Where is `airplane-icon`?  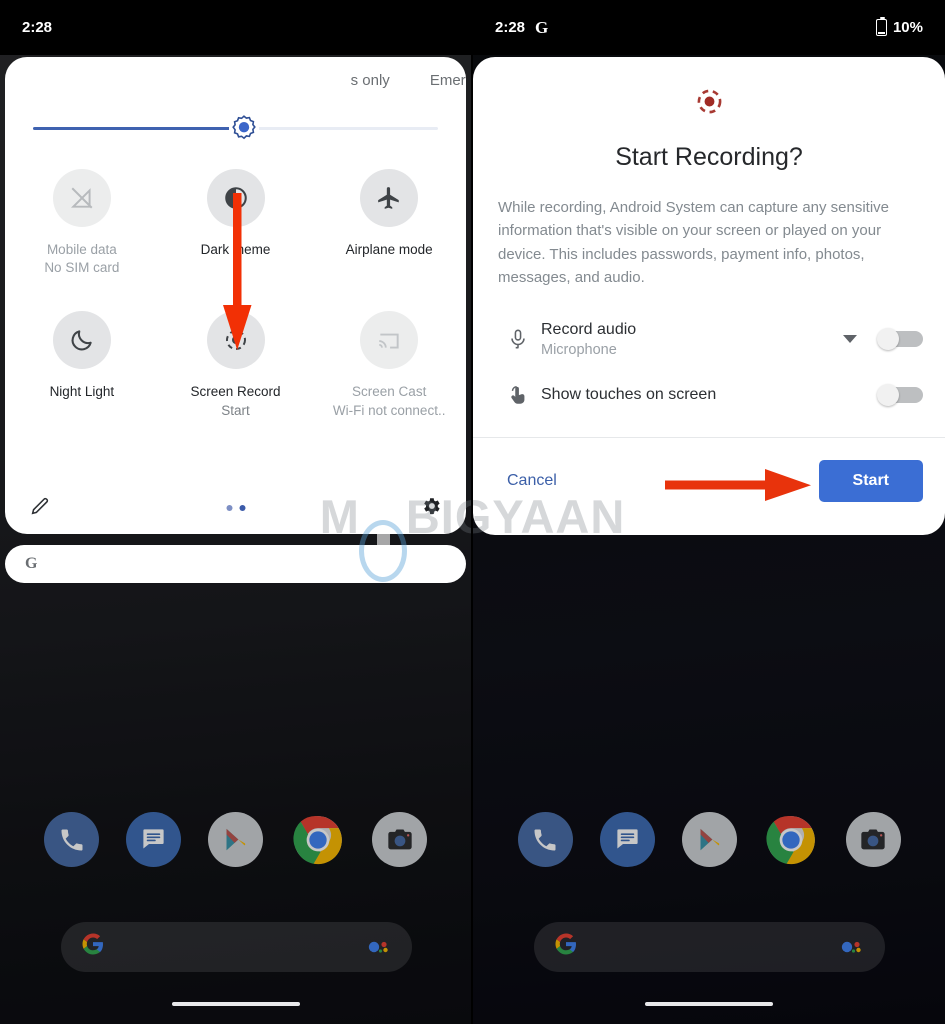
airplane-icon is located at coordinates (388, 198).